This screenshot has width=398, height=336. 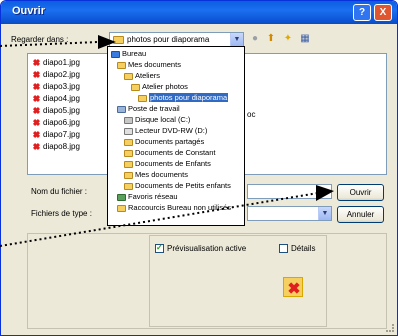 I want to click on cancel-button: Annuler, so click(x=360, y=214).